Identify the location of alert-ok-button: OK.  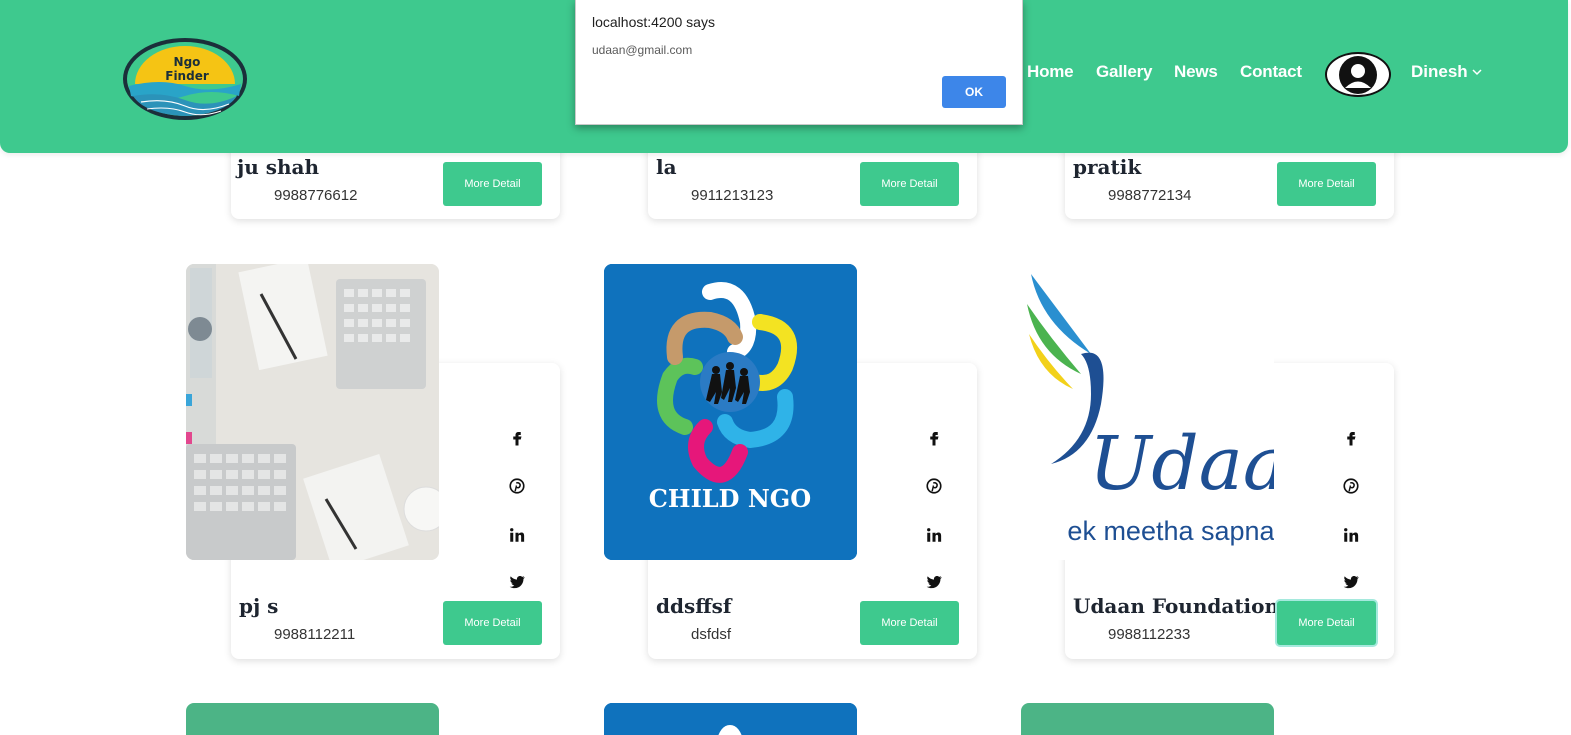
(974, 92).